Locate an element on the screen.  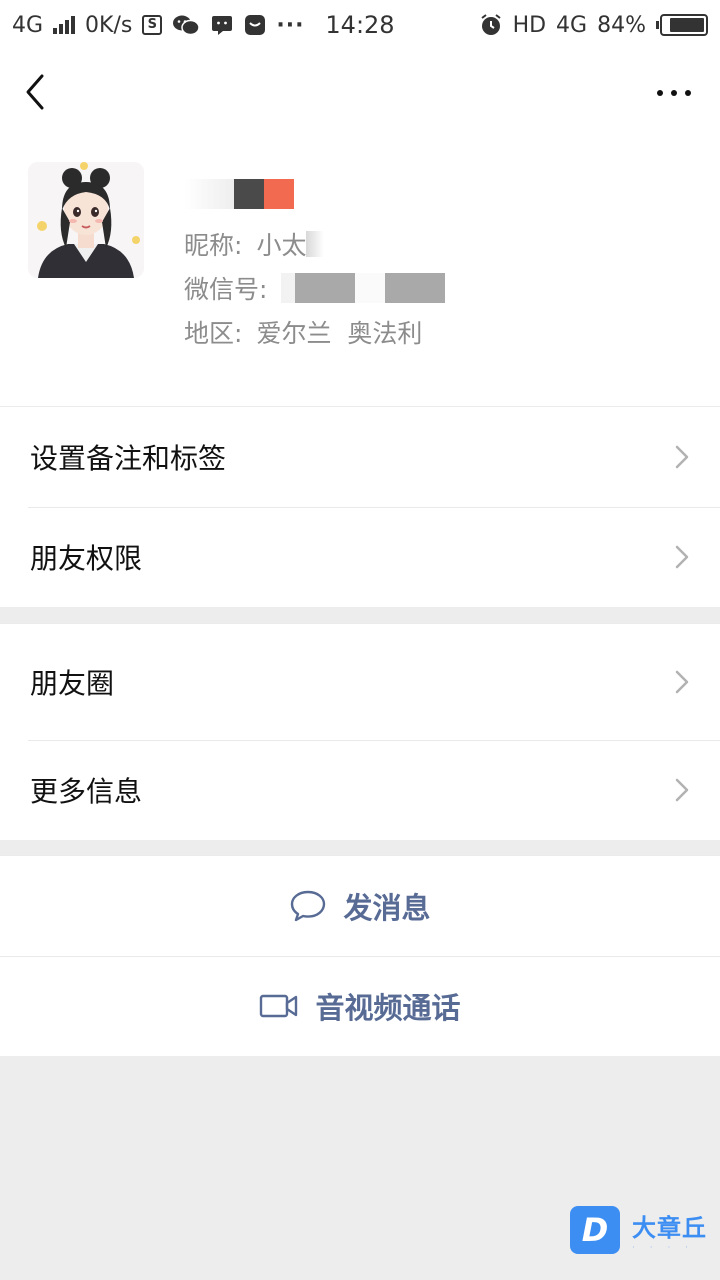
nav-bar is located at coordinates (360, 92).